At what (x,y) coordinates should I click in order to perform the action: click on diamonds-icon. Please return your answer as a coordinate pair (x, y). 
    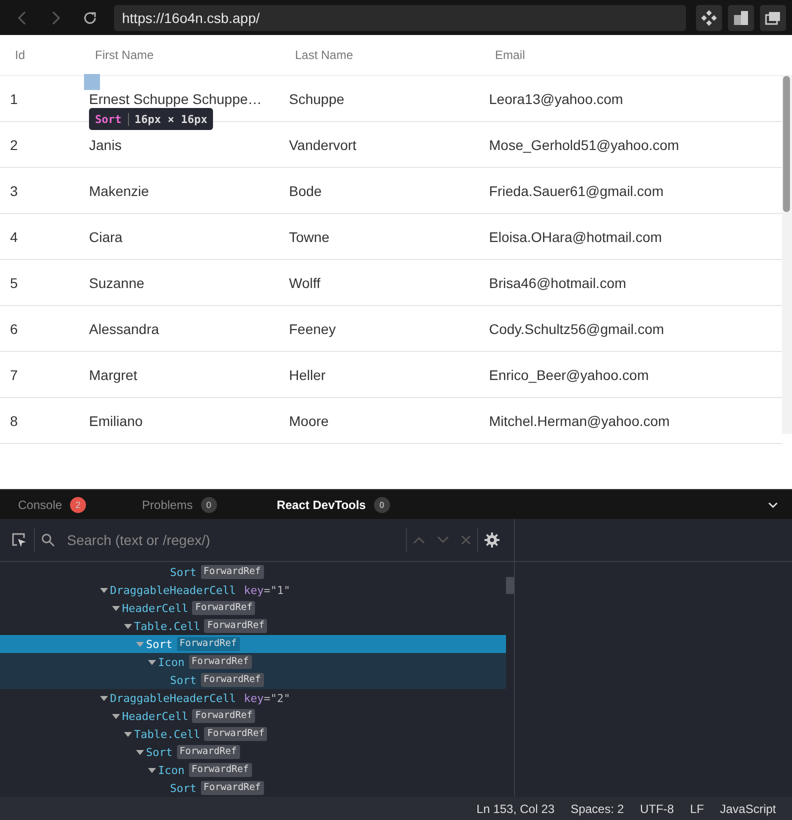
    Looking at the image, I should click on (709, 18).